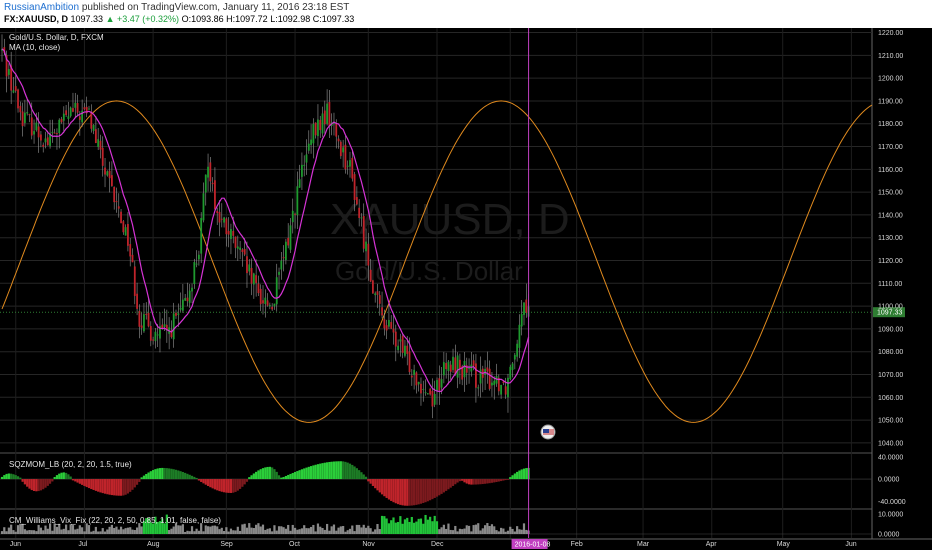 The image size is (932, 550). Describe the element at coordinates (202, 19) in the screenshot. I see `open-value: O:1093.86` at that location.